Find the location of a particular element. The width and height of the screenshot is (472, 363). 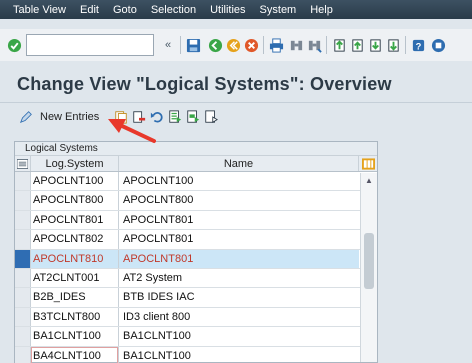

menu-system: System is located at coordinates (278, 10).